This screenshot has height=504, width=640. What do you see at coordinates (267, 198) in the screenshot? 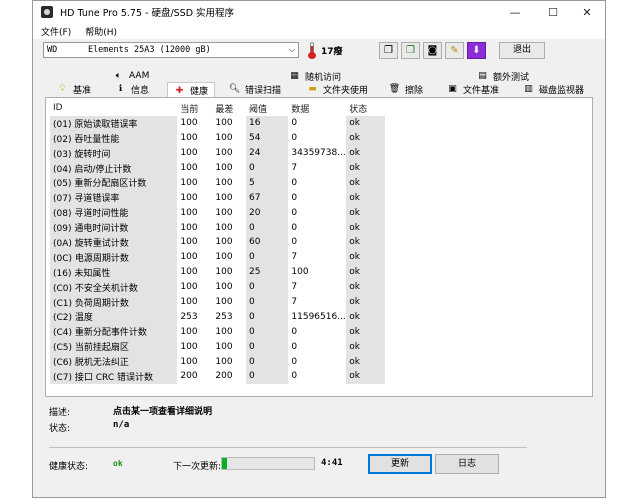
I see `attr-threshold-cell: 67` at bounding box center [267, 198].